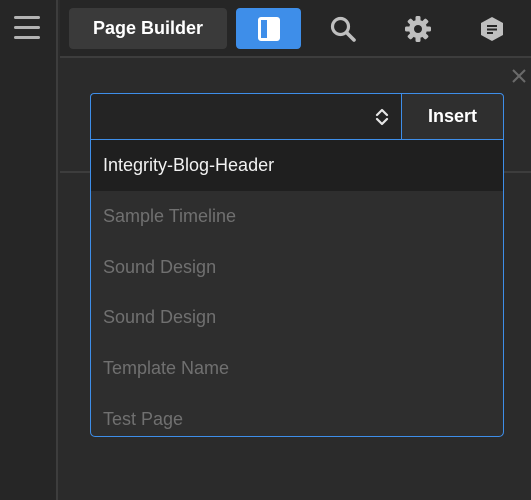  What do you see at coordinates (519, 76) in the screenshot?
I see `close-icon` at bounding box center [519, 76].